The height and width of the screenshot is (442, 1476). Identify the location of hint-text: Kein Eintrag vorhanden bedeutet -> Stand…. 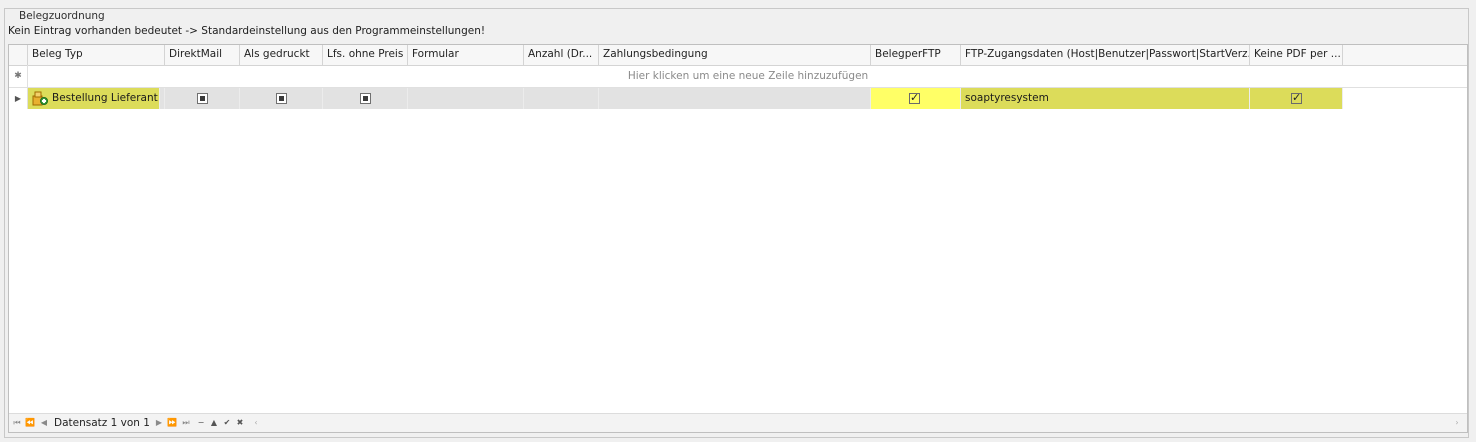
(247, 31).